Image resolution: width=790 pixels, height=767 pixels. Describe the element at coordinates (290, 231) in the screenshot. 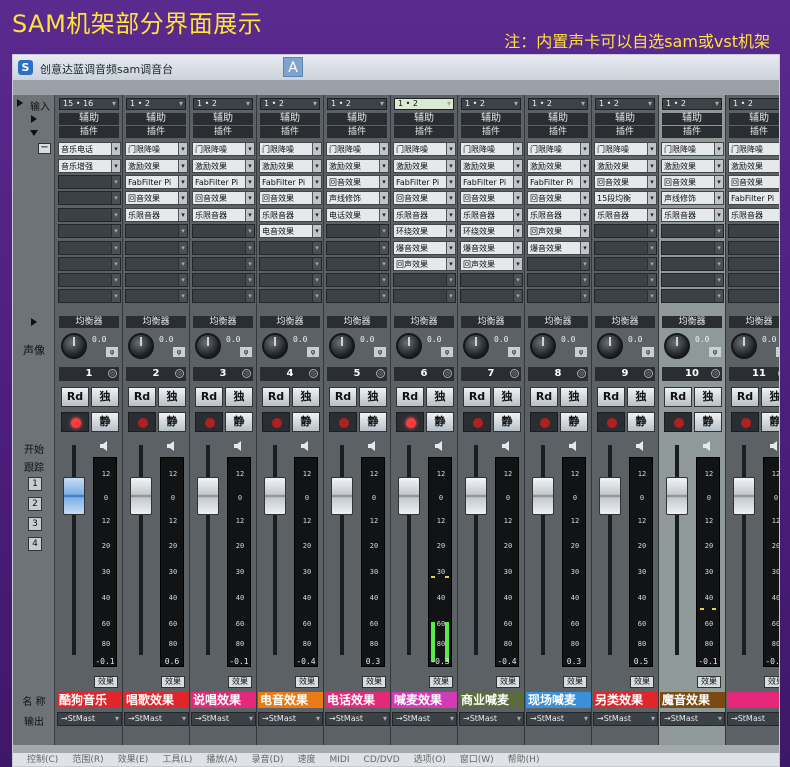

I see `plugin-slot: 电音效果 ▾` at that location.